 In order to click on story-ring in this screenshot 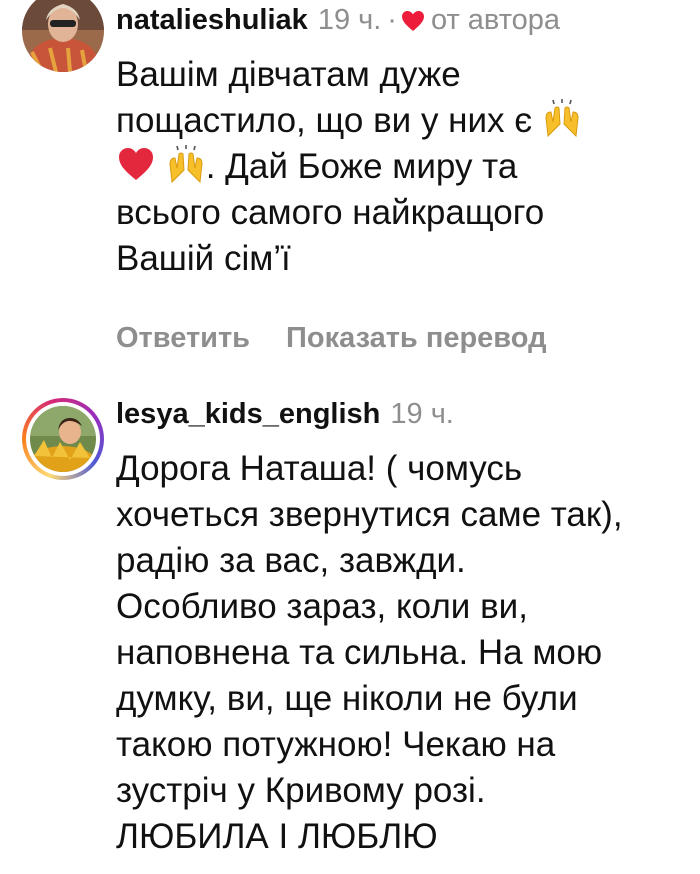, I will do `click(63, 439)`.